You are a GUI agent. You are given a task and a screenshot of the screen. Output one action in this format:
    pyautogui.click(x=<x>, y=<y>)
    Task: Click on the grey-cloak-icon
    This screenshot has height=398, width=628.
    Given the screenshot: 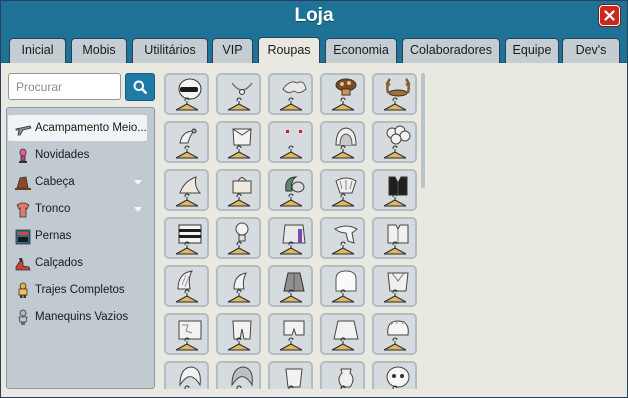 What is the action you would take?
    pyautogui.click(x=292, y=287)
    